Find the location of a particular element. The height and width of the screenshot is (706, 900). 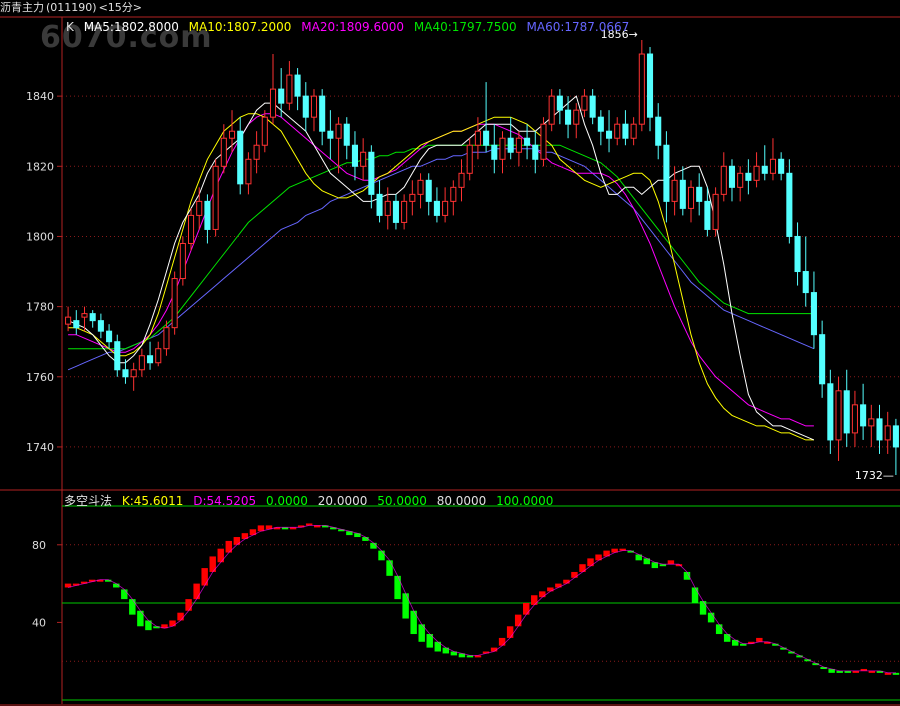

legend-k: K is located at coordinates (70, 27).